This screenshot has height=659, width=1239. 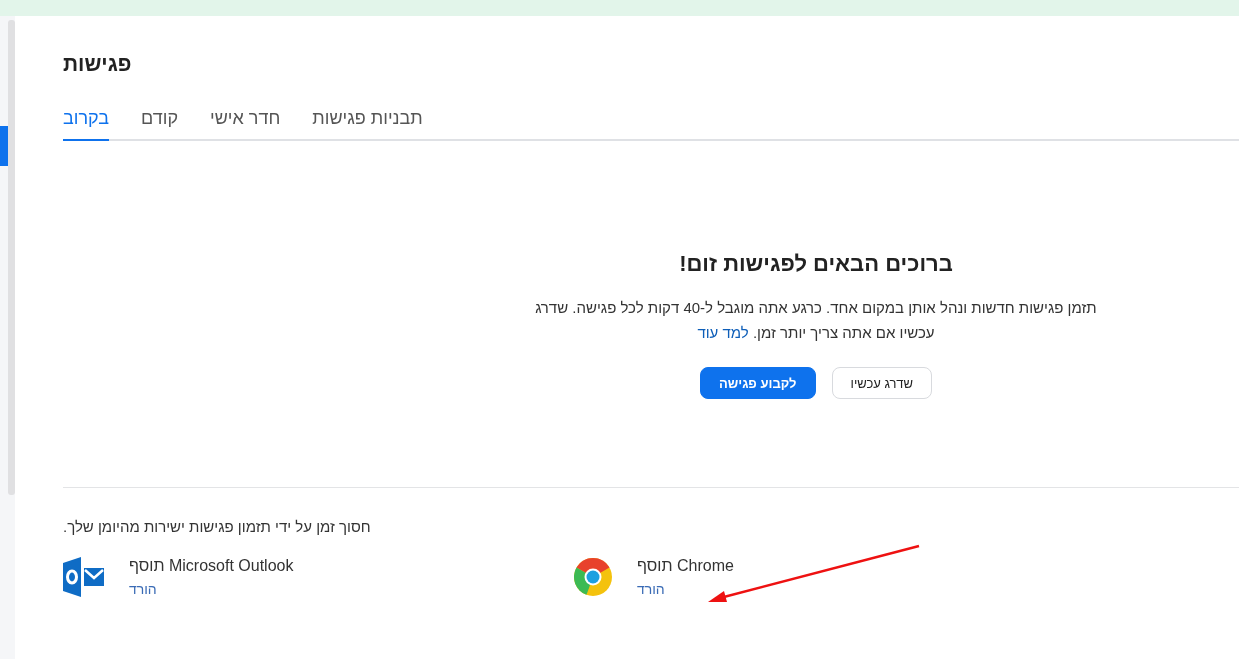 What do you see at coordinates (593, 577) in the screenshot?
I see `chrome-icon` at bounding box center [593, 577].